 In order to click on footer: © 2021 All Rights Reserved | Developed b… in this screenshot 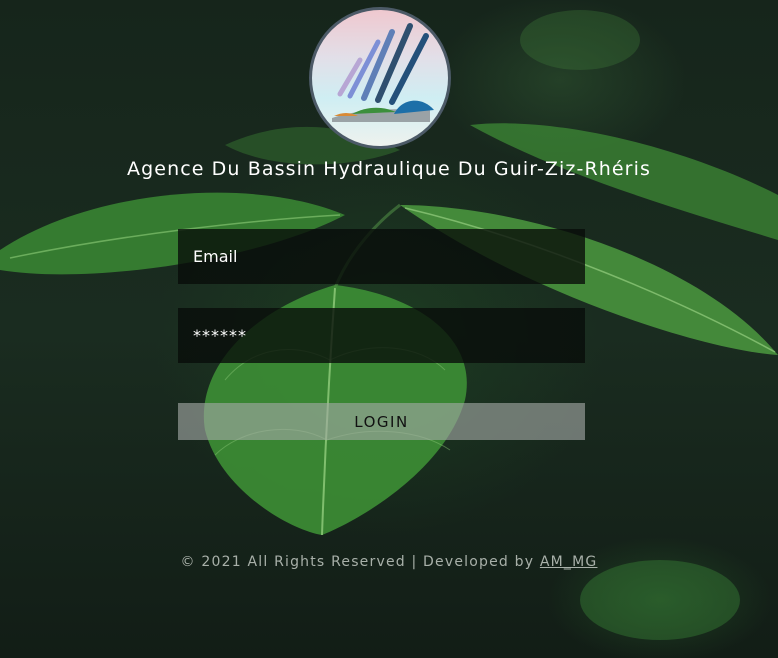, I will do `click(389, 562)`.